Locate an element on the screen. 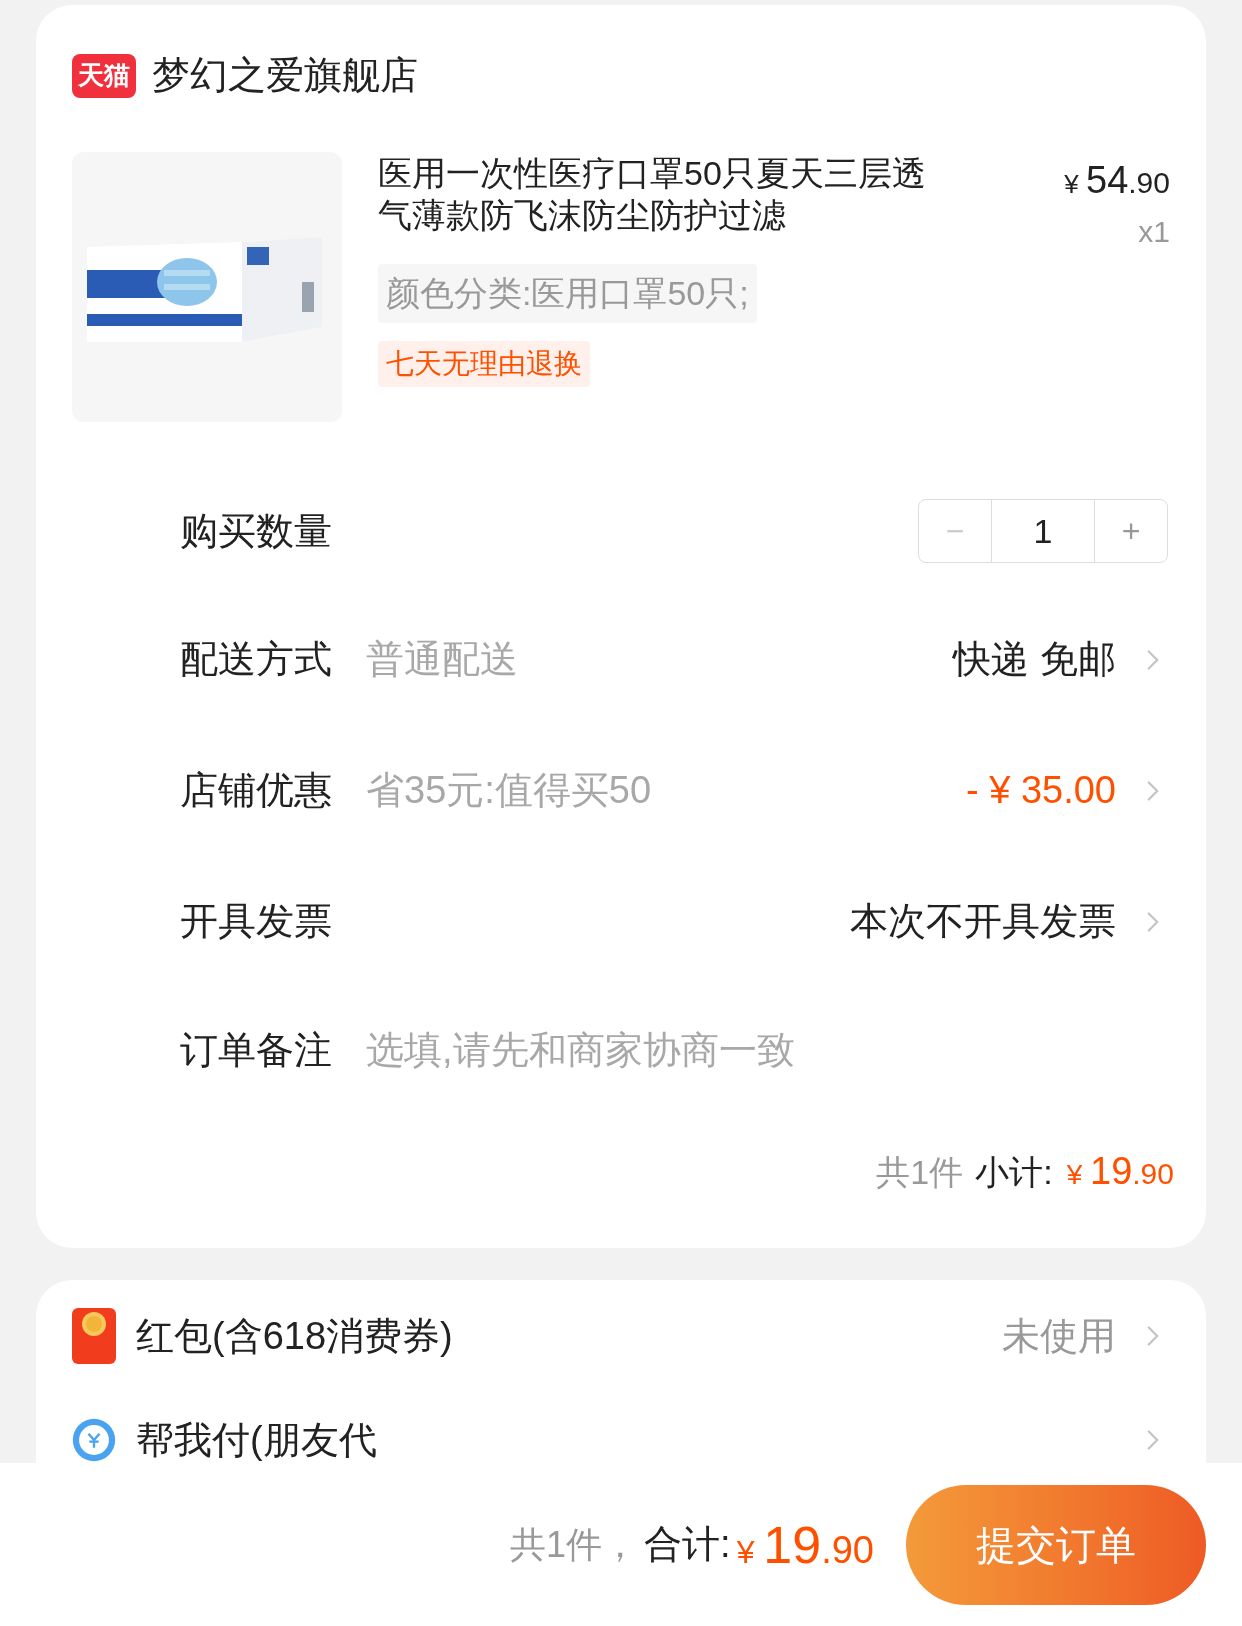 The width and height of the screenshot is (1242, 1626). total-price: ¥ 19.90 is located at coordinates (805, 1545).